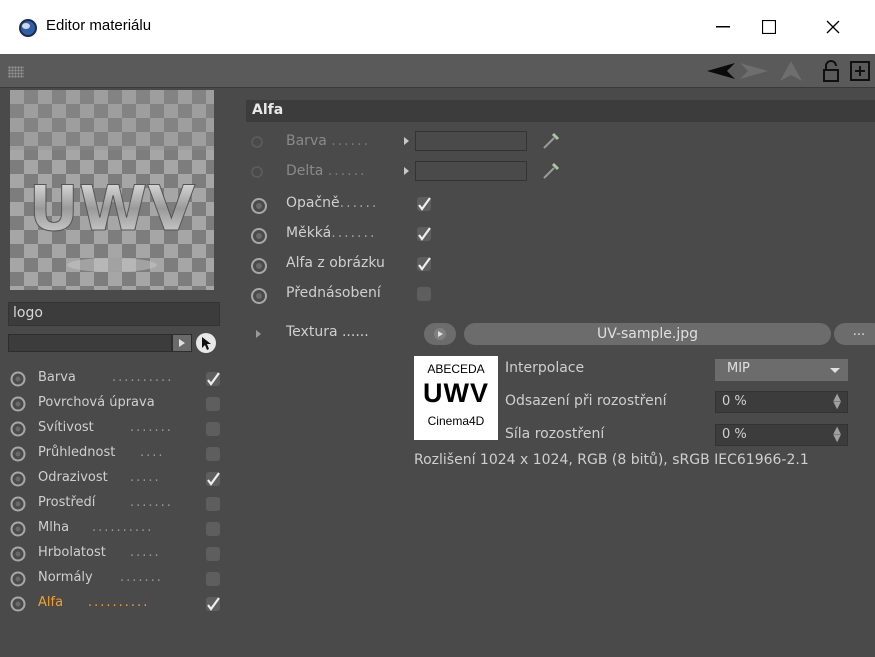 Image resolution: width=875 pixels, height=657 pixels. What do you see at coordinates (16, 72) in the screenshot?
I see `grip-icon` at bounding box center [16, 72].